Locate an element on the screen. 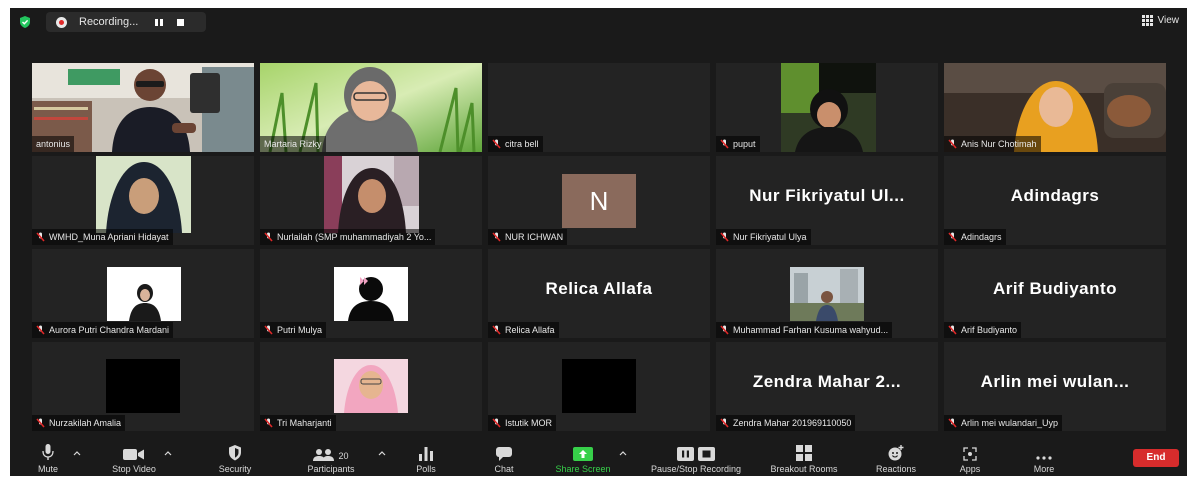  end-meeting-button: End is located at coordinates (1156, 458).